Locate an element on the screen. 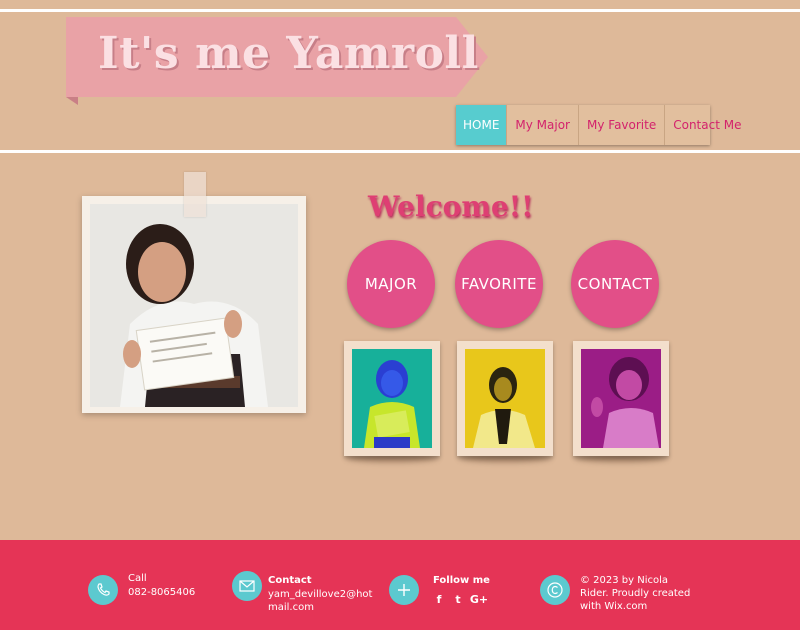  major-thumbnail is located at coordinates (392, 398).